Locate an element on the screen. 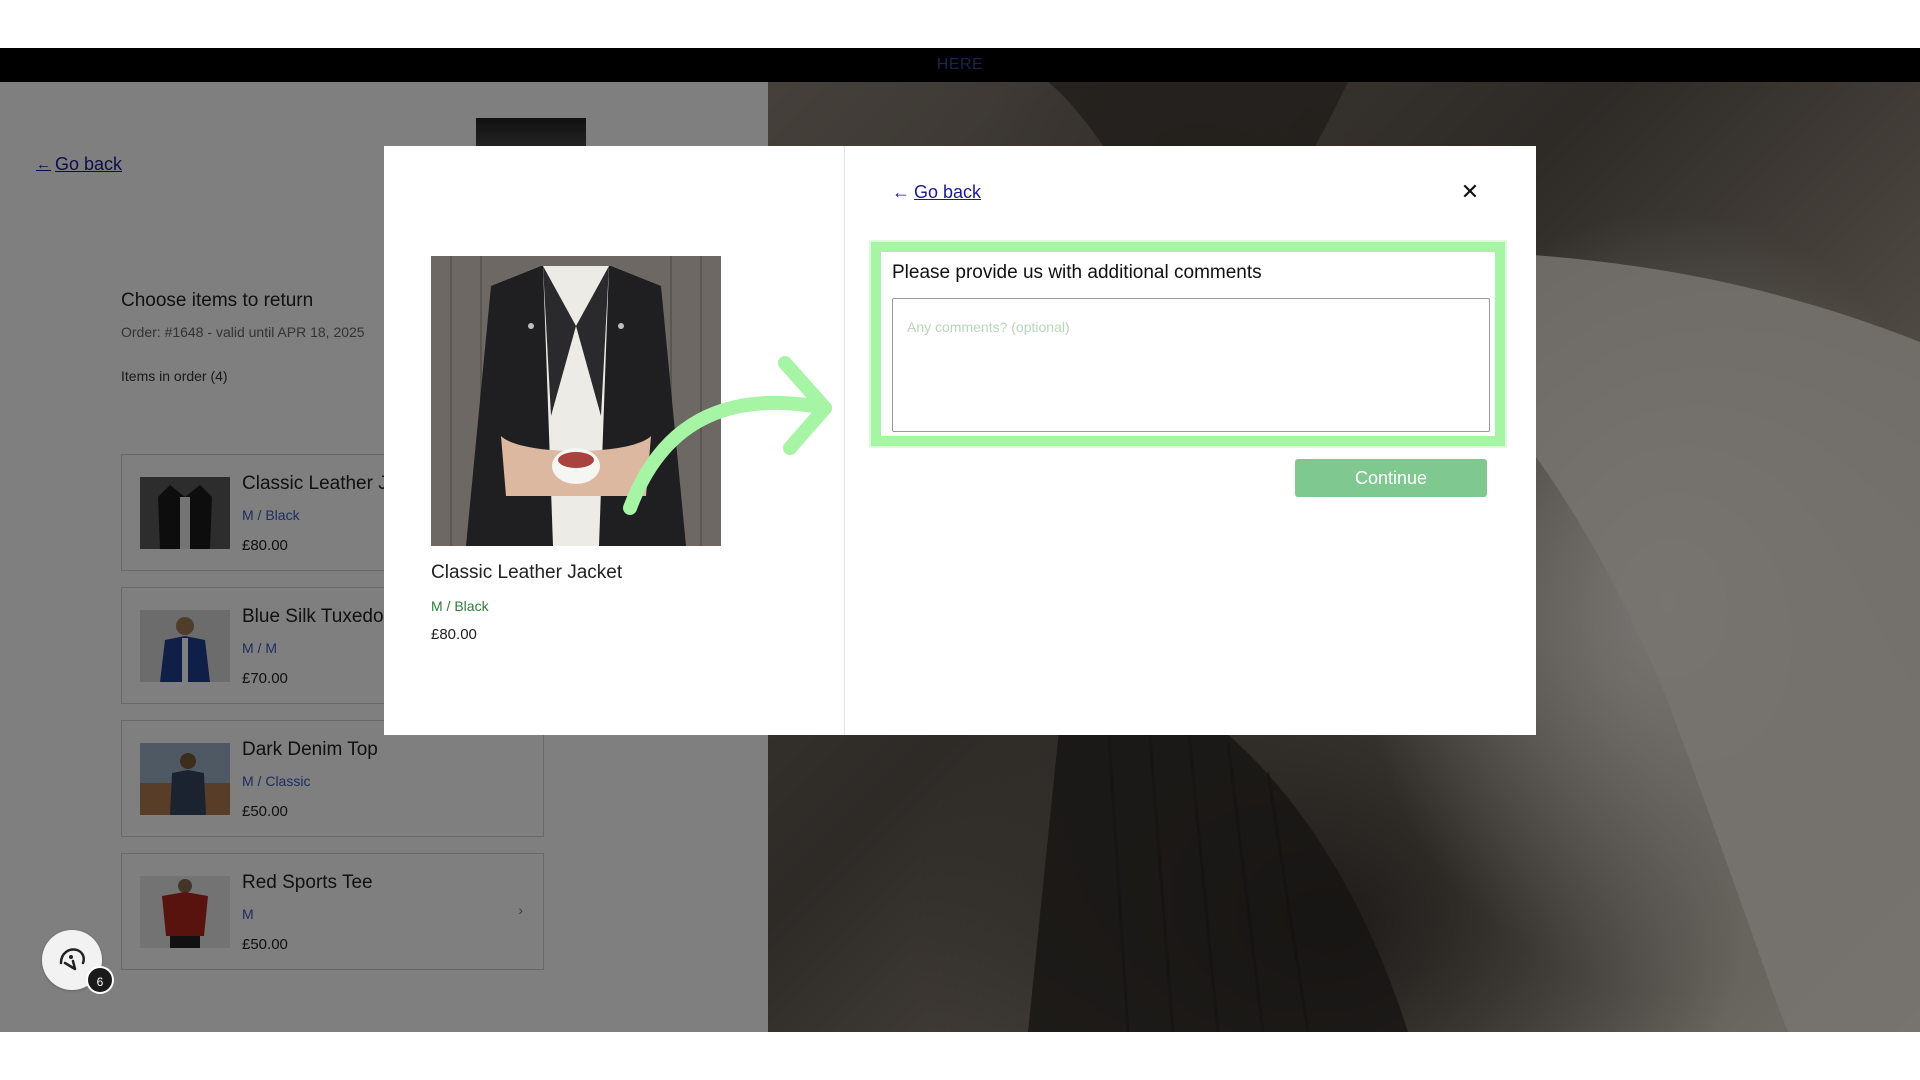 This screenshot has height=1080, width=1920. comments-textarea is located at coordinates (1191, 365).